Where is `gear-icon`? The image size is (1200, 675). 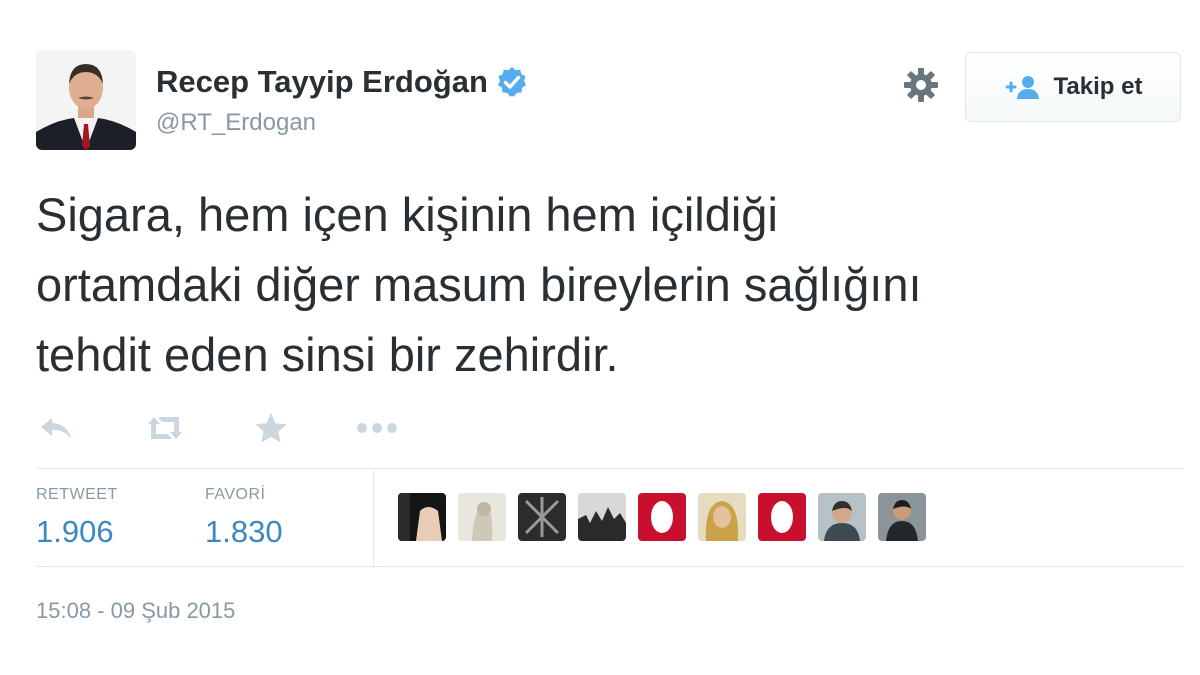
gear-icon is located at coordinates (921, 85).